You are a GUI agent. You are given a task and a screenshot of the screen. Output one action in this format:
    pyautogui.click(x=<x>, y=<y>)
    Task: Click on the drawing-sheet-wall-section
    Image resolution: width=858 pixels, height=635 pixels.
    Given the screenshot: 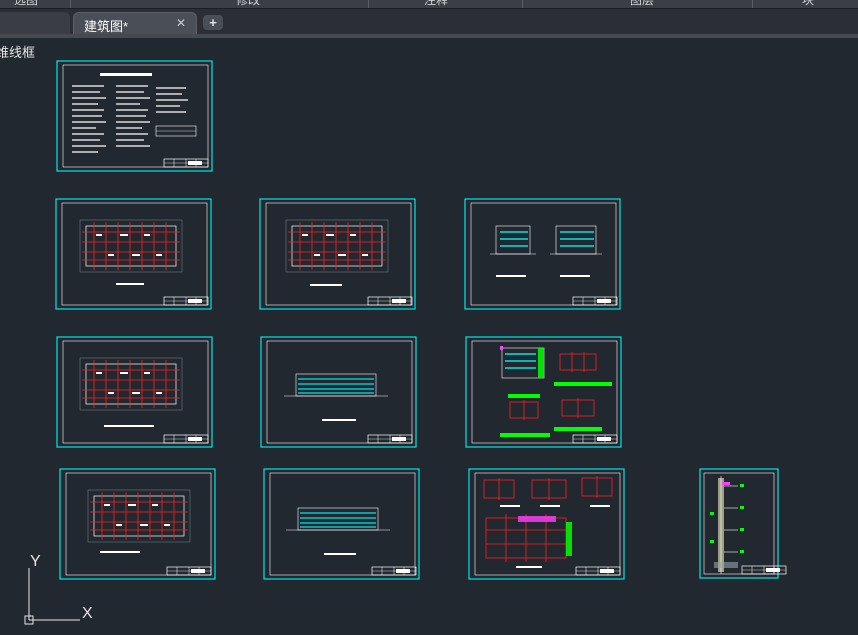 What is the action you would take?
    pyautogui.click(x=743, y=523)
    